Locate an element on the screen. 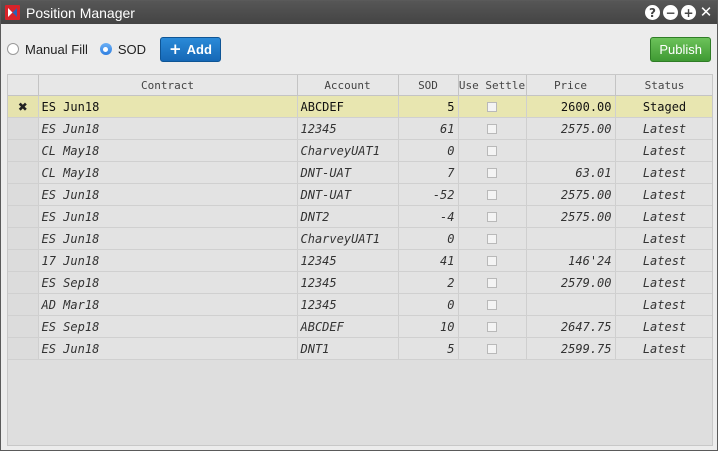  maximize-icon: + is located at coordinates (688, 12).